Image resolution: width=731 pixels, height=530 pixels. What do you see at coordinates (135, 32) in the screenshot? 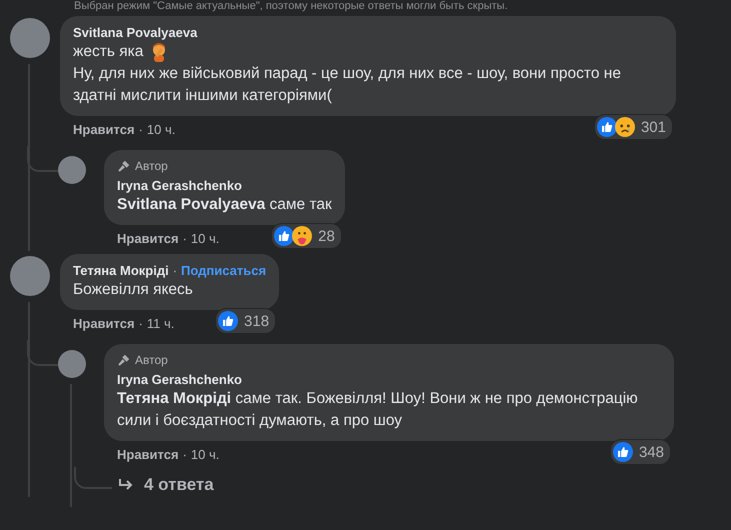
I see `author-name: Svitlana Povalyaeva` at bounding box center [135, 32].